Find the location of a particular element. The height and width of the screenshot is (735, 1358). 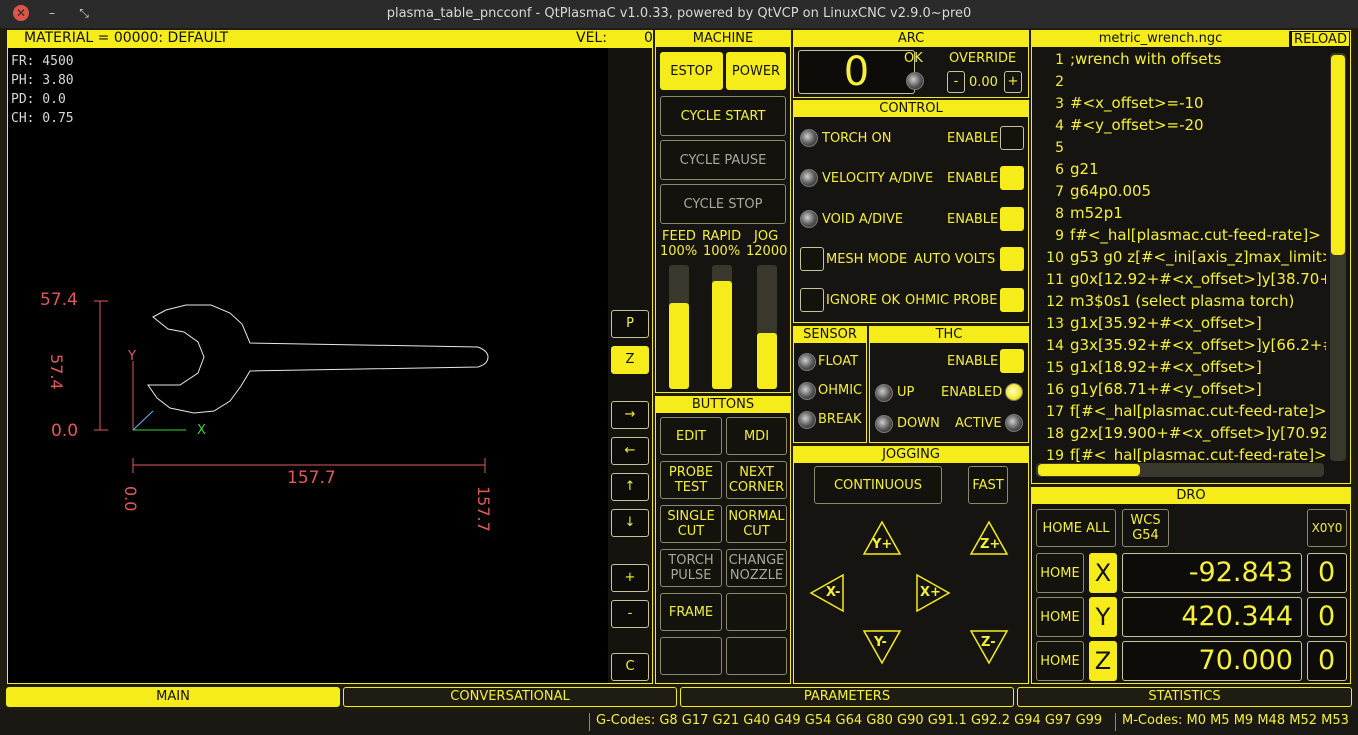

gcode-line: 4 #<y_offset>=-20 is located at coordinates (1118, 127).